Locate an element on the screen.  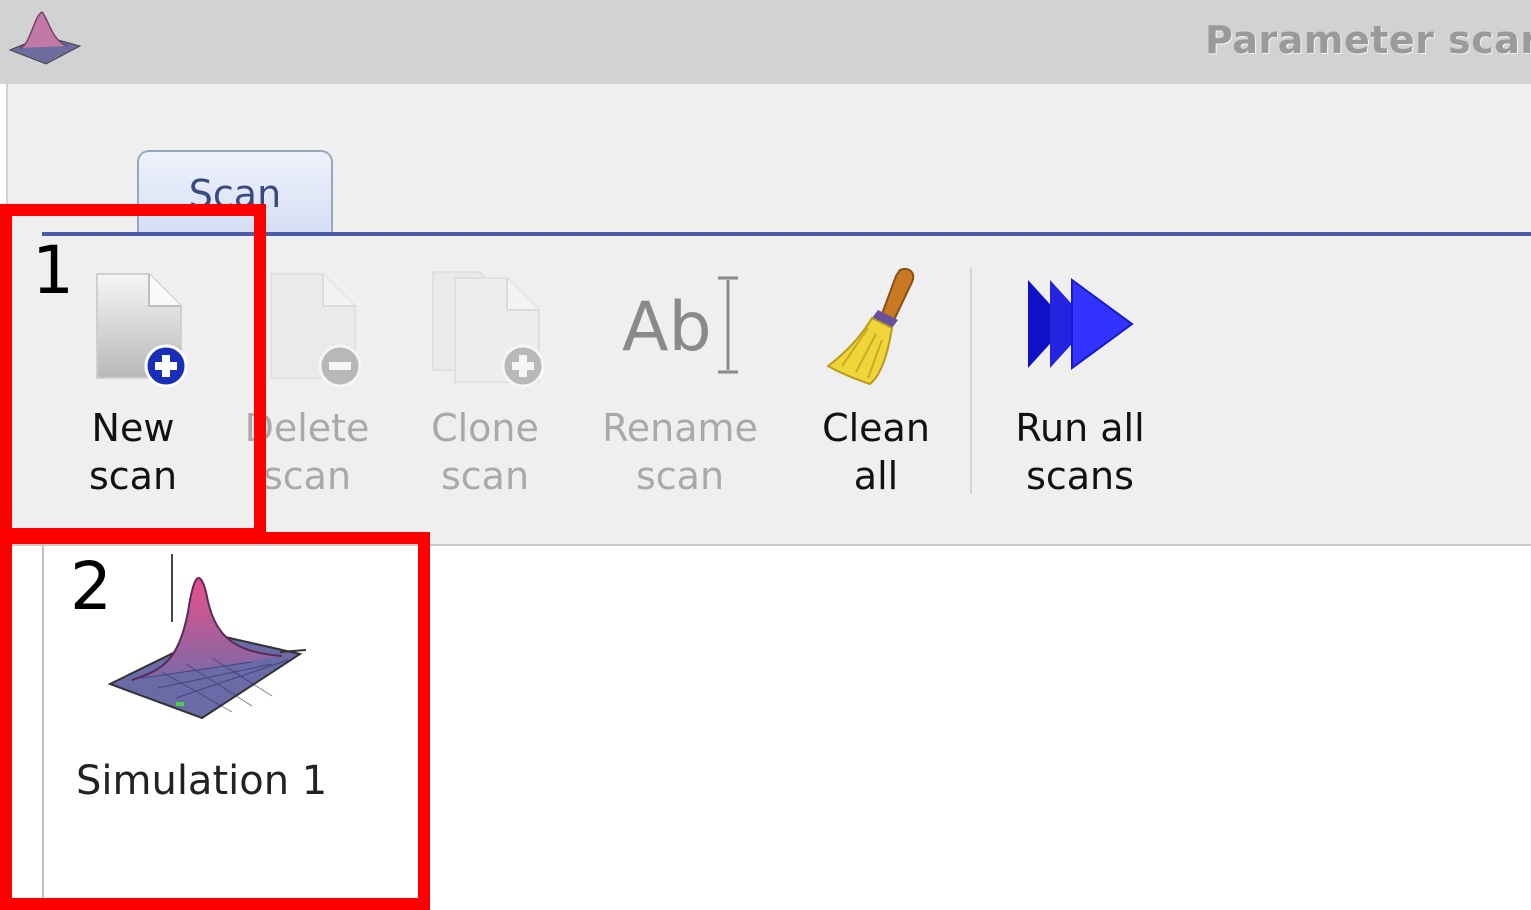
rename-text-icon: Ab is located at coordinates (680, 325).